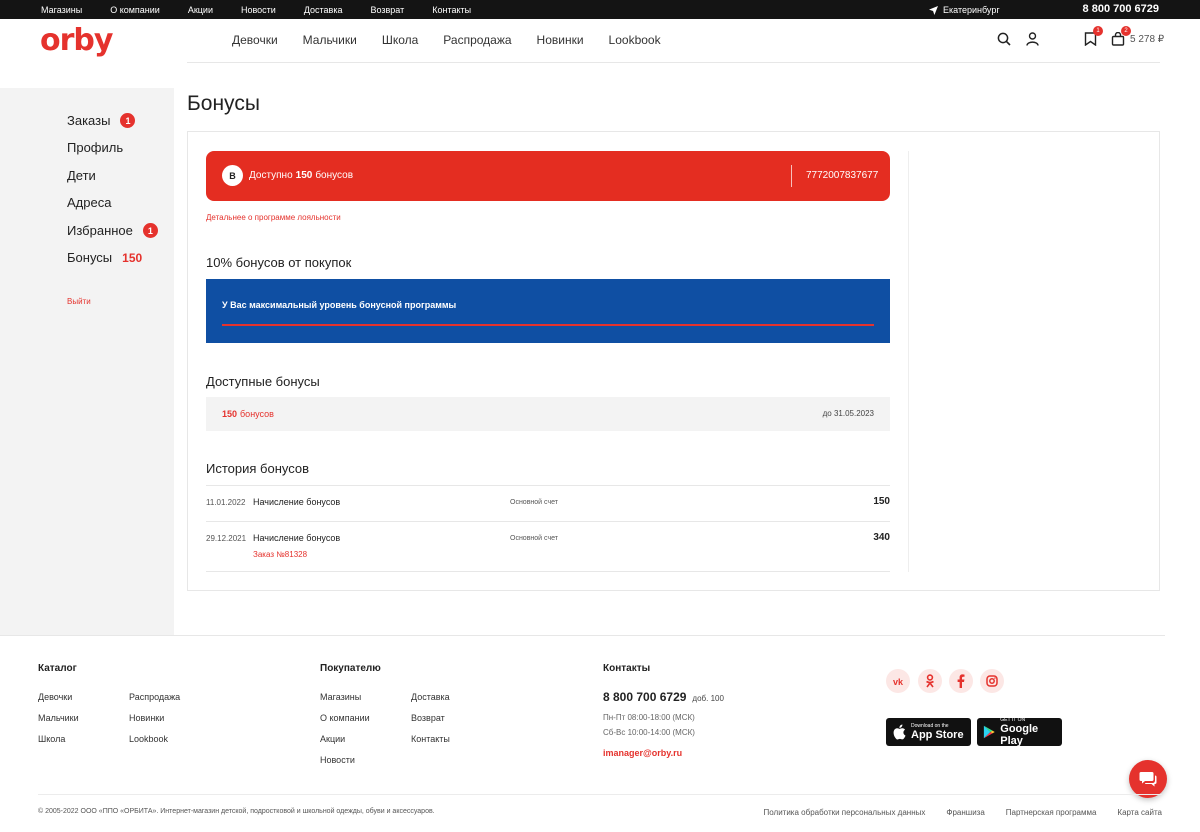 The image size is (1200, 832). Describe the element at coordinates (135, 10) in the screenshot. I see `top-link-about: О компании` at that location.